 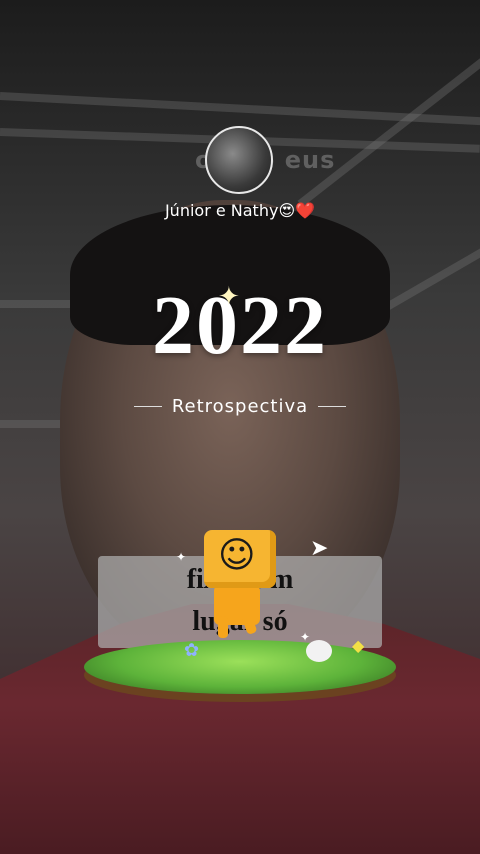 What do you see at coordinates (332, 406) in the screenshot?
I see `subtitle-right-line` at bounding box center [332, 406].